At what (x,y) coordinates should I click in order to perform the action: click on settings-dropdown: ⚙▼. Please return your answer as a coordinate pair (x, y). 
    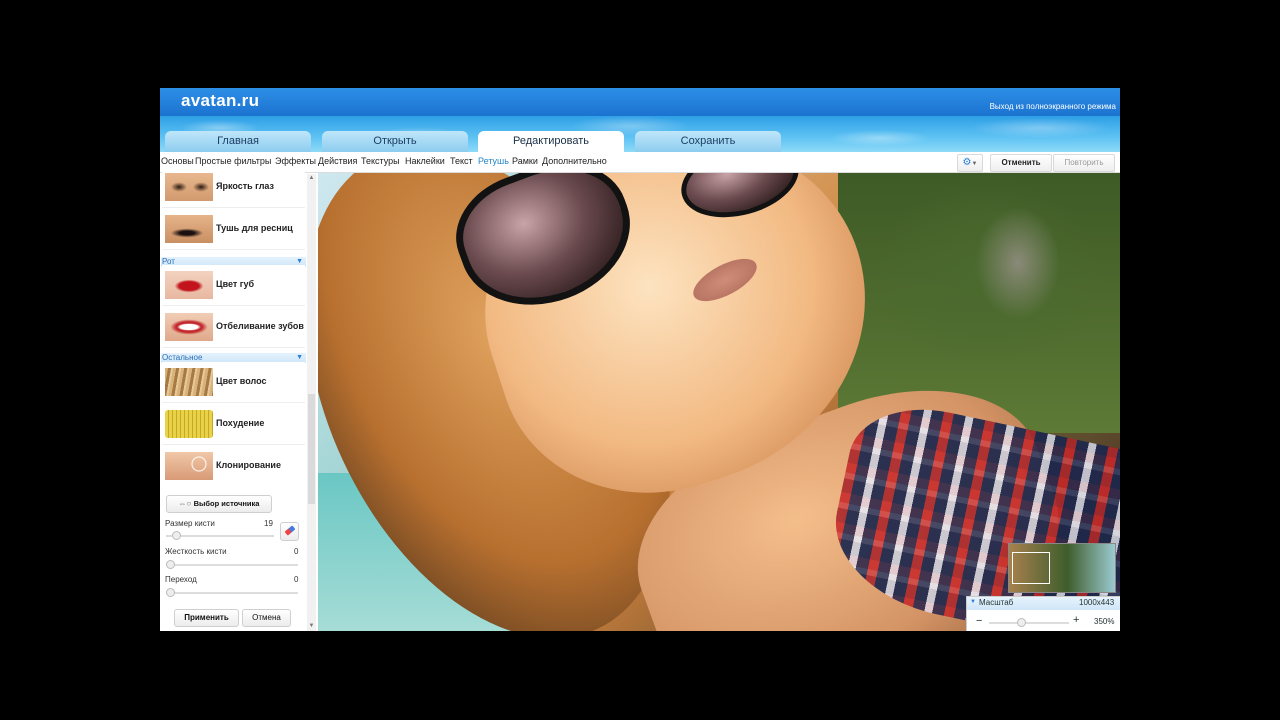
    Looking at the image, I should click on (970, 163).